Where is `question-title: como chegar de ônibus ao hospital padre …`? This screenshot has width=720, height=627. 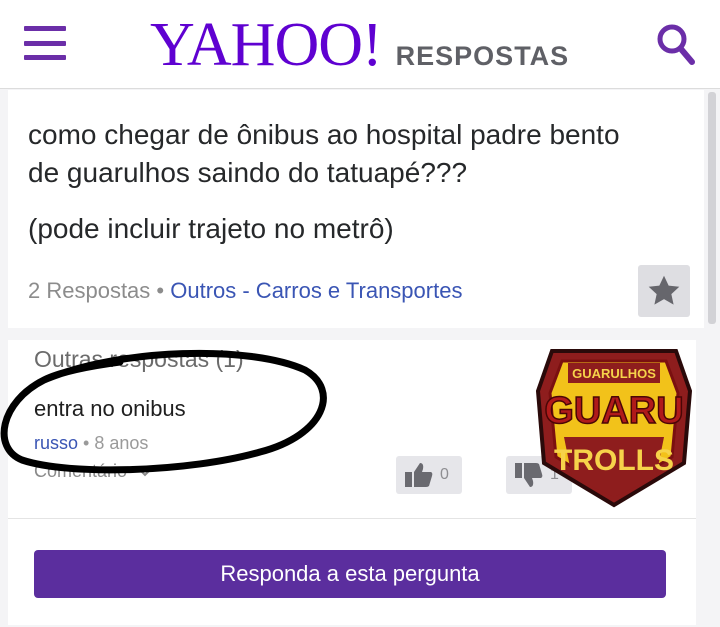
question-title: como chegar de ônibus ao hospital padre … is located at coordinates (324, 153).